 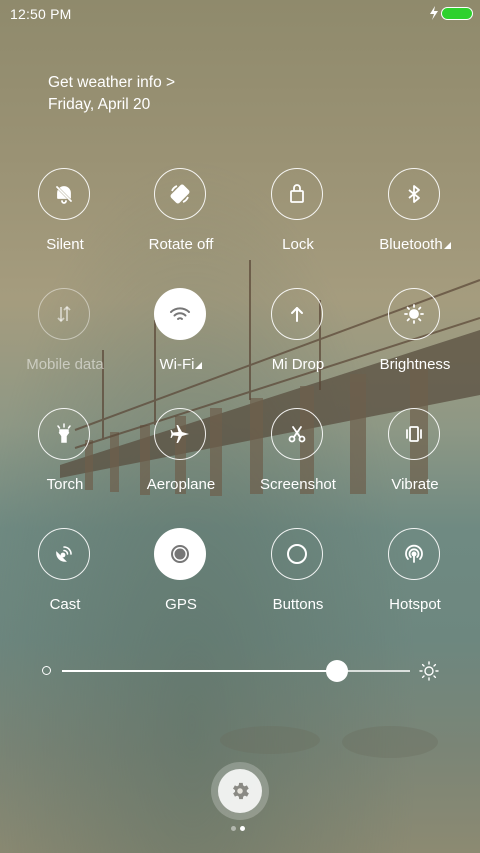 I want to click on toggle-label: Aeroplane, so click(x=181, y=484).